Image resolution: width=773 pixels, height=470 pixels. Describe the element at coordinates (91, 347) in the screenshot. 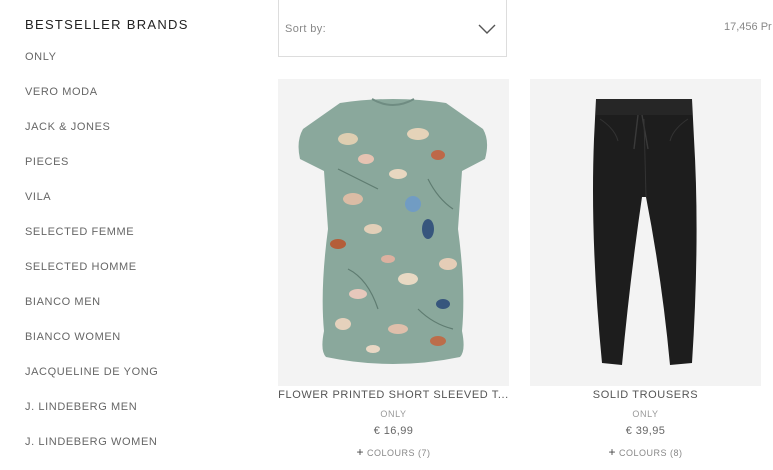

I see `brand-link-bianco-women: BIANCO WOMEN` at that location.